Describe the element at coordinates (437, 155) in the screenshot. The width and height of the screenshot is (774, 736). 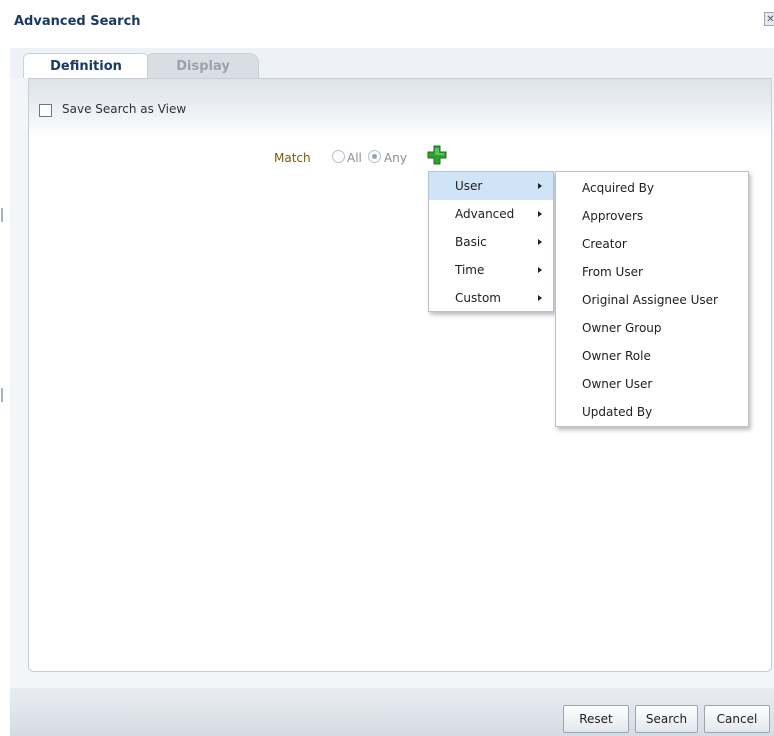
I see `add-criteria-icon` at that location.